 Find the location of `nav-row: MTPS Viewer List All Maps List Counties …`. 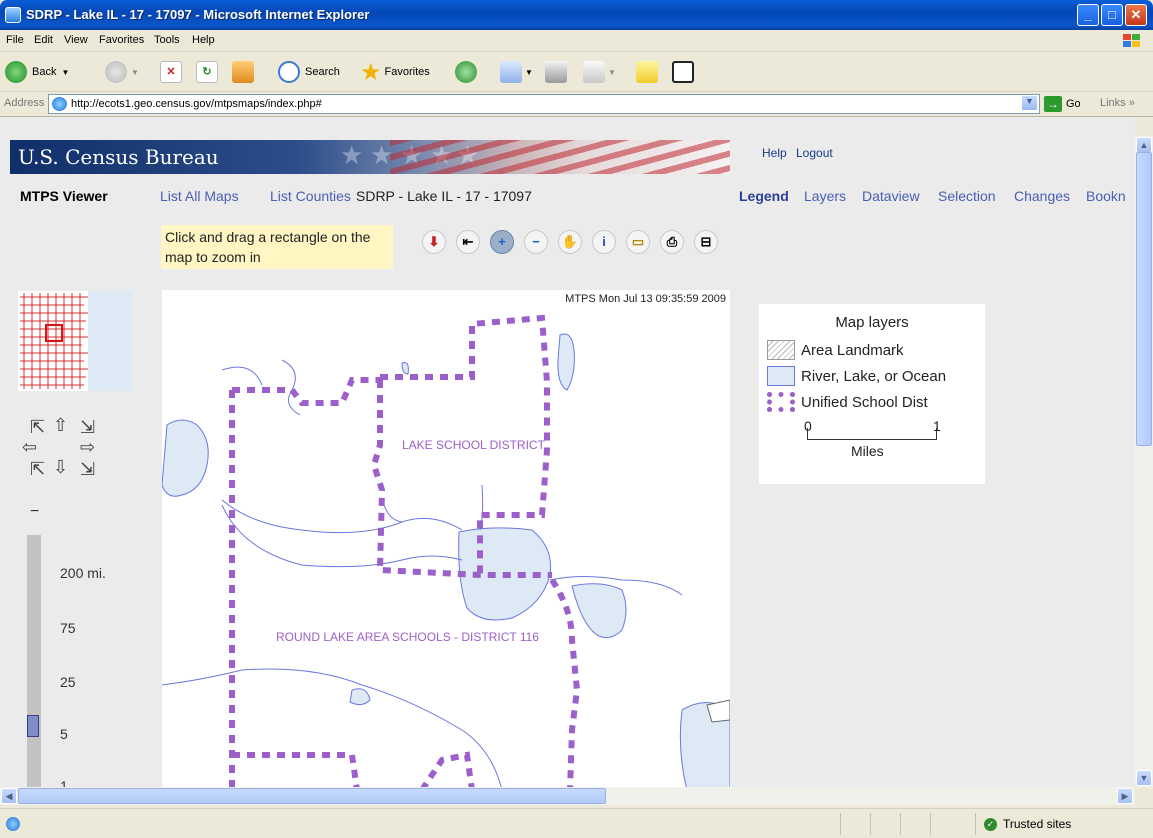

nav-row: MTPS Viewer List All Maps List Counties … is located at coordinates (567, 198).